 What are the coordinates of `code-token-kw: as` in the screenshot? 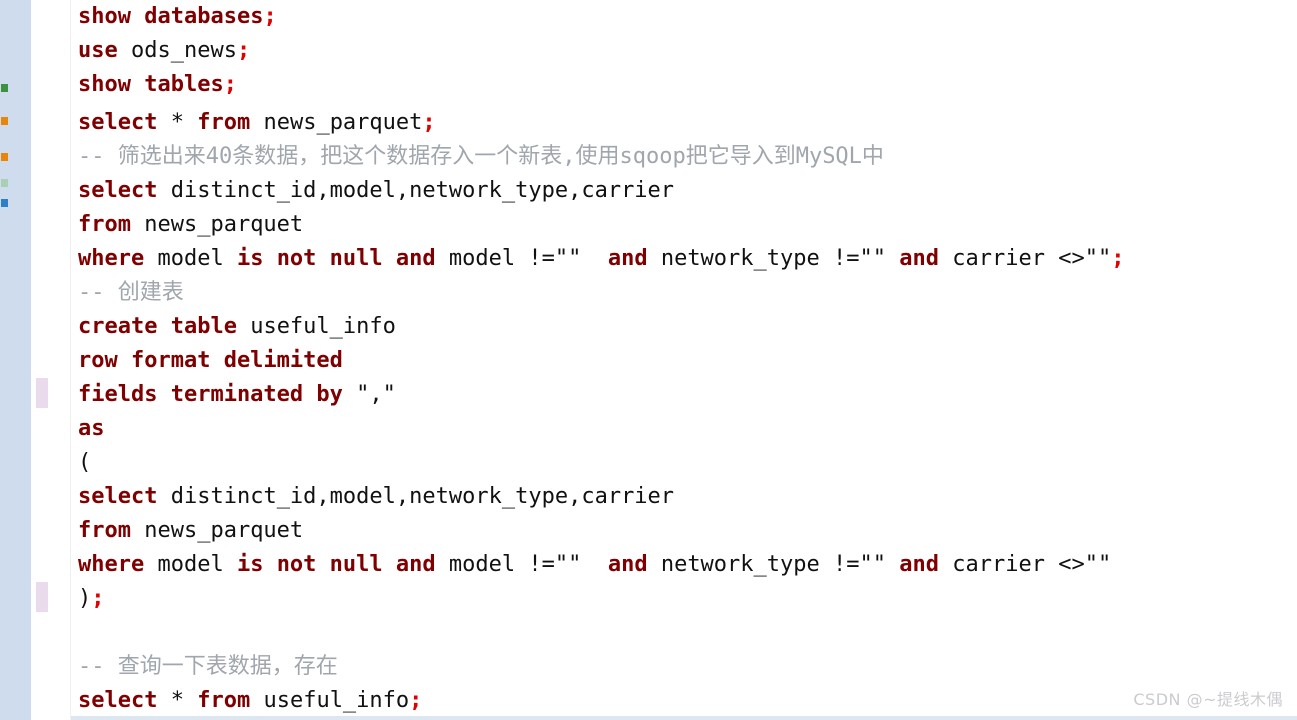 It's located at (91, 428).